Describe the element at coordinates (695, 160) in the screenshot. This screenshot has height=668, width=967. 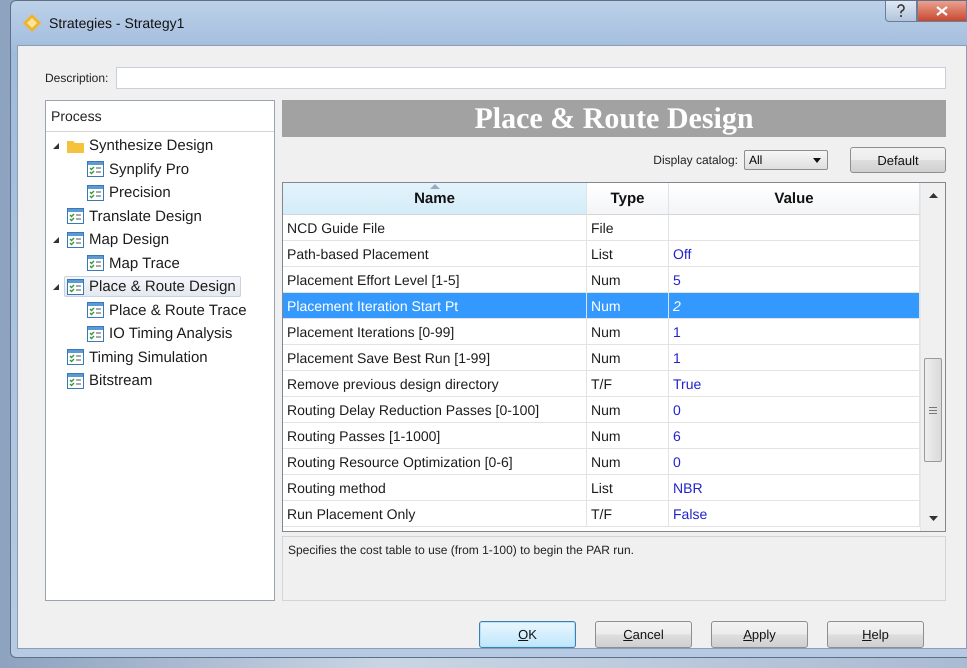
I see `catalog-label: Display catalog:` at that location.